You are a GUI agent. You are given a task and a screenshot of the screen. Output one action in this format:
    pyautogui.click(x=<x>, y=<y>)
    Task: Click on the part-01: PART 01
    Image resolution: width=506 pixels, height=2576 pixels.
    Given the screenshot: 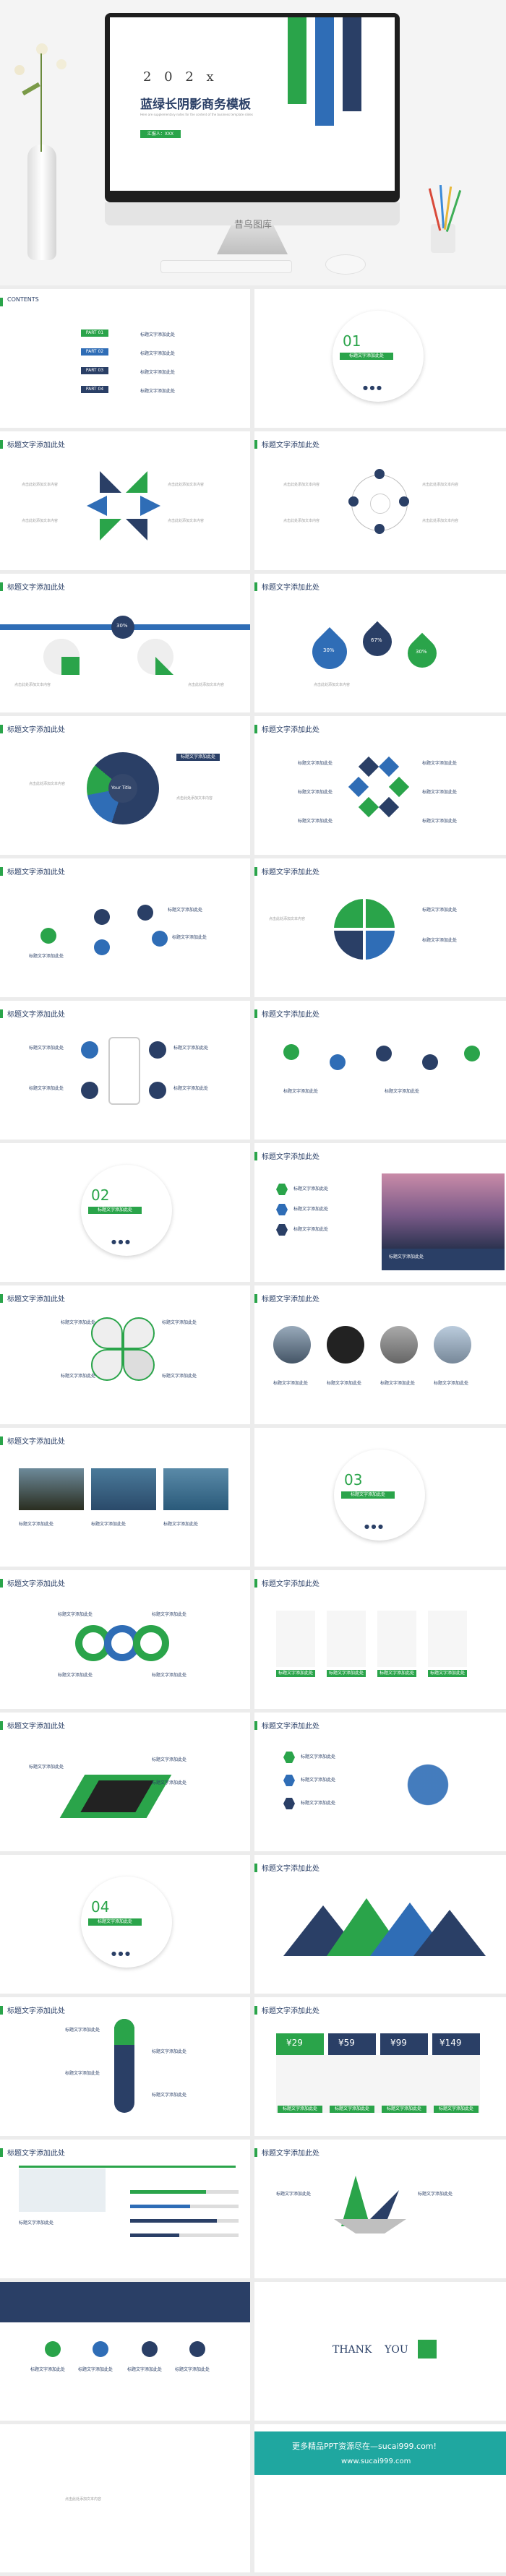 What is the action you would take?
    pyautogui.click(x=94, y=333)
    